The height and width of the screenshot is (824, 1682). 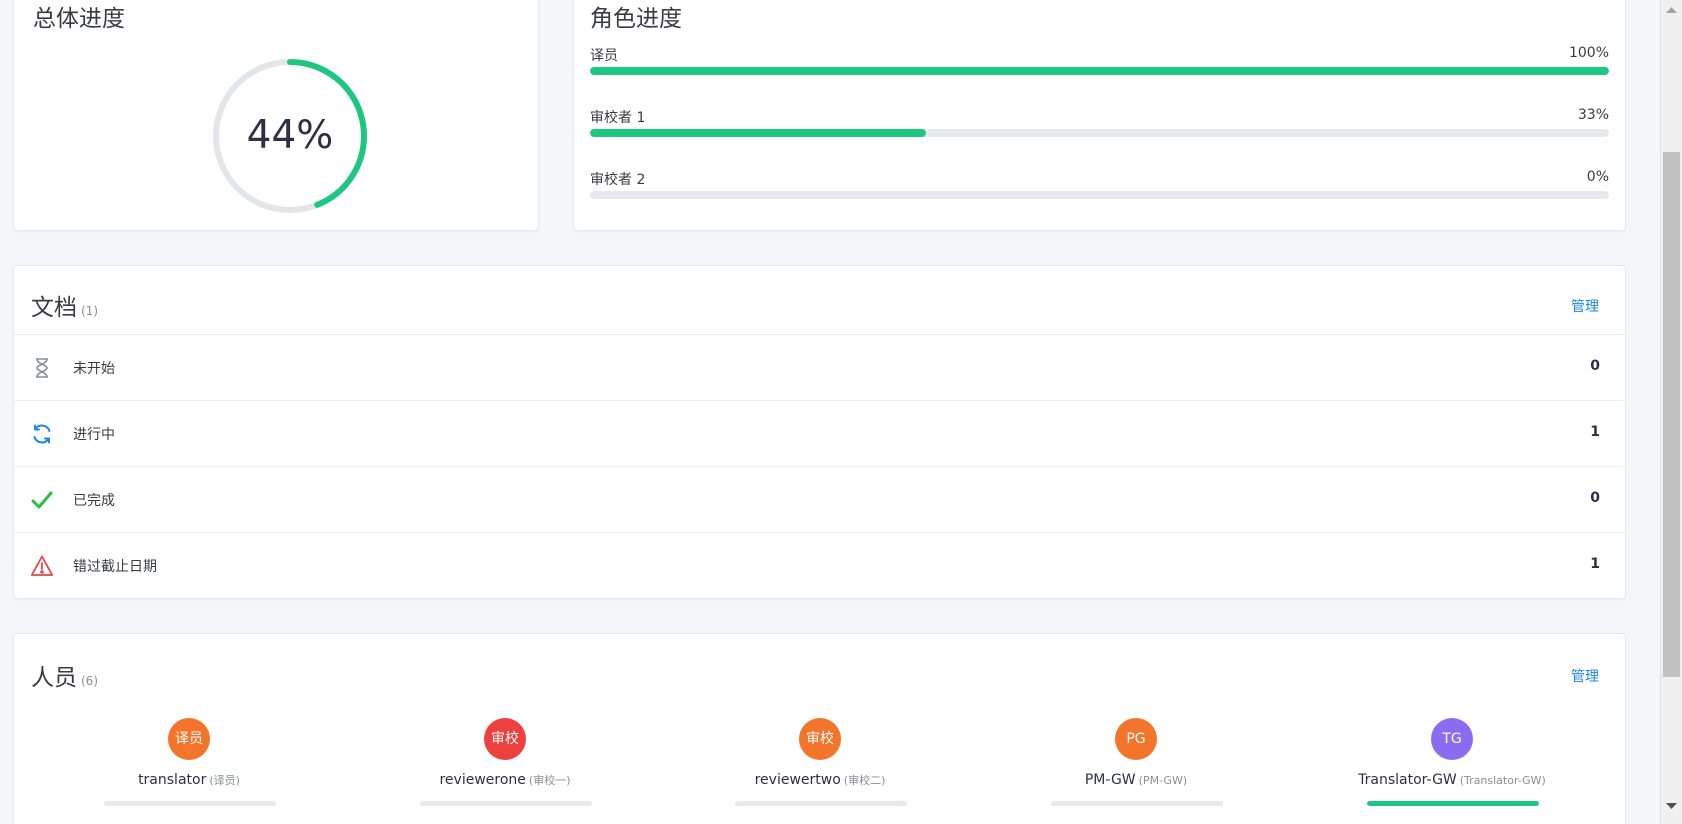 What do you see at coordinates (1585, 676) in the screenshot?
I see `people-manage-link: 管理` at bounding box center [1585, 676].